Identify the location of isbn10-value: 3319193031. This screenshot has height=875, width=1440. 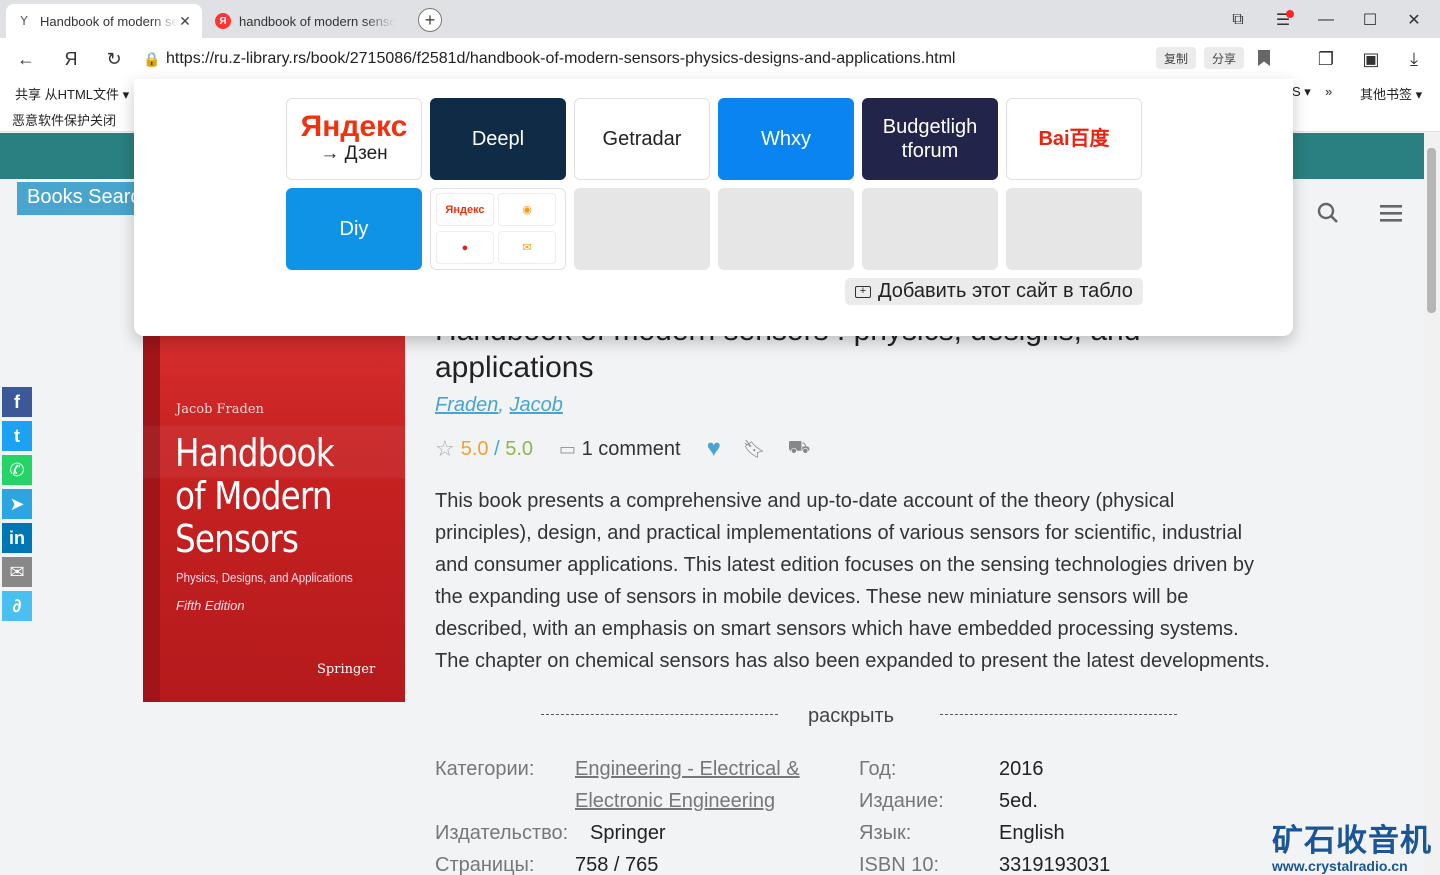
(1055, 864).